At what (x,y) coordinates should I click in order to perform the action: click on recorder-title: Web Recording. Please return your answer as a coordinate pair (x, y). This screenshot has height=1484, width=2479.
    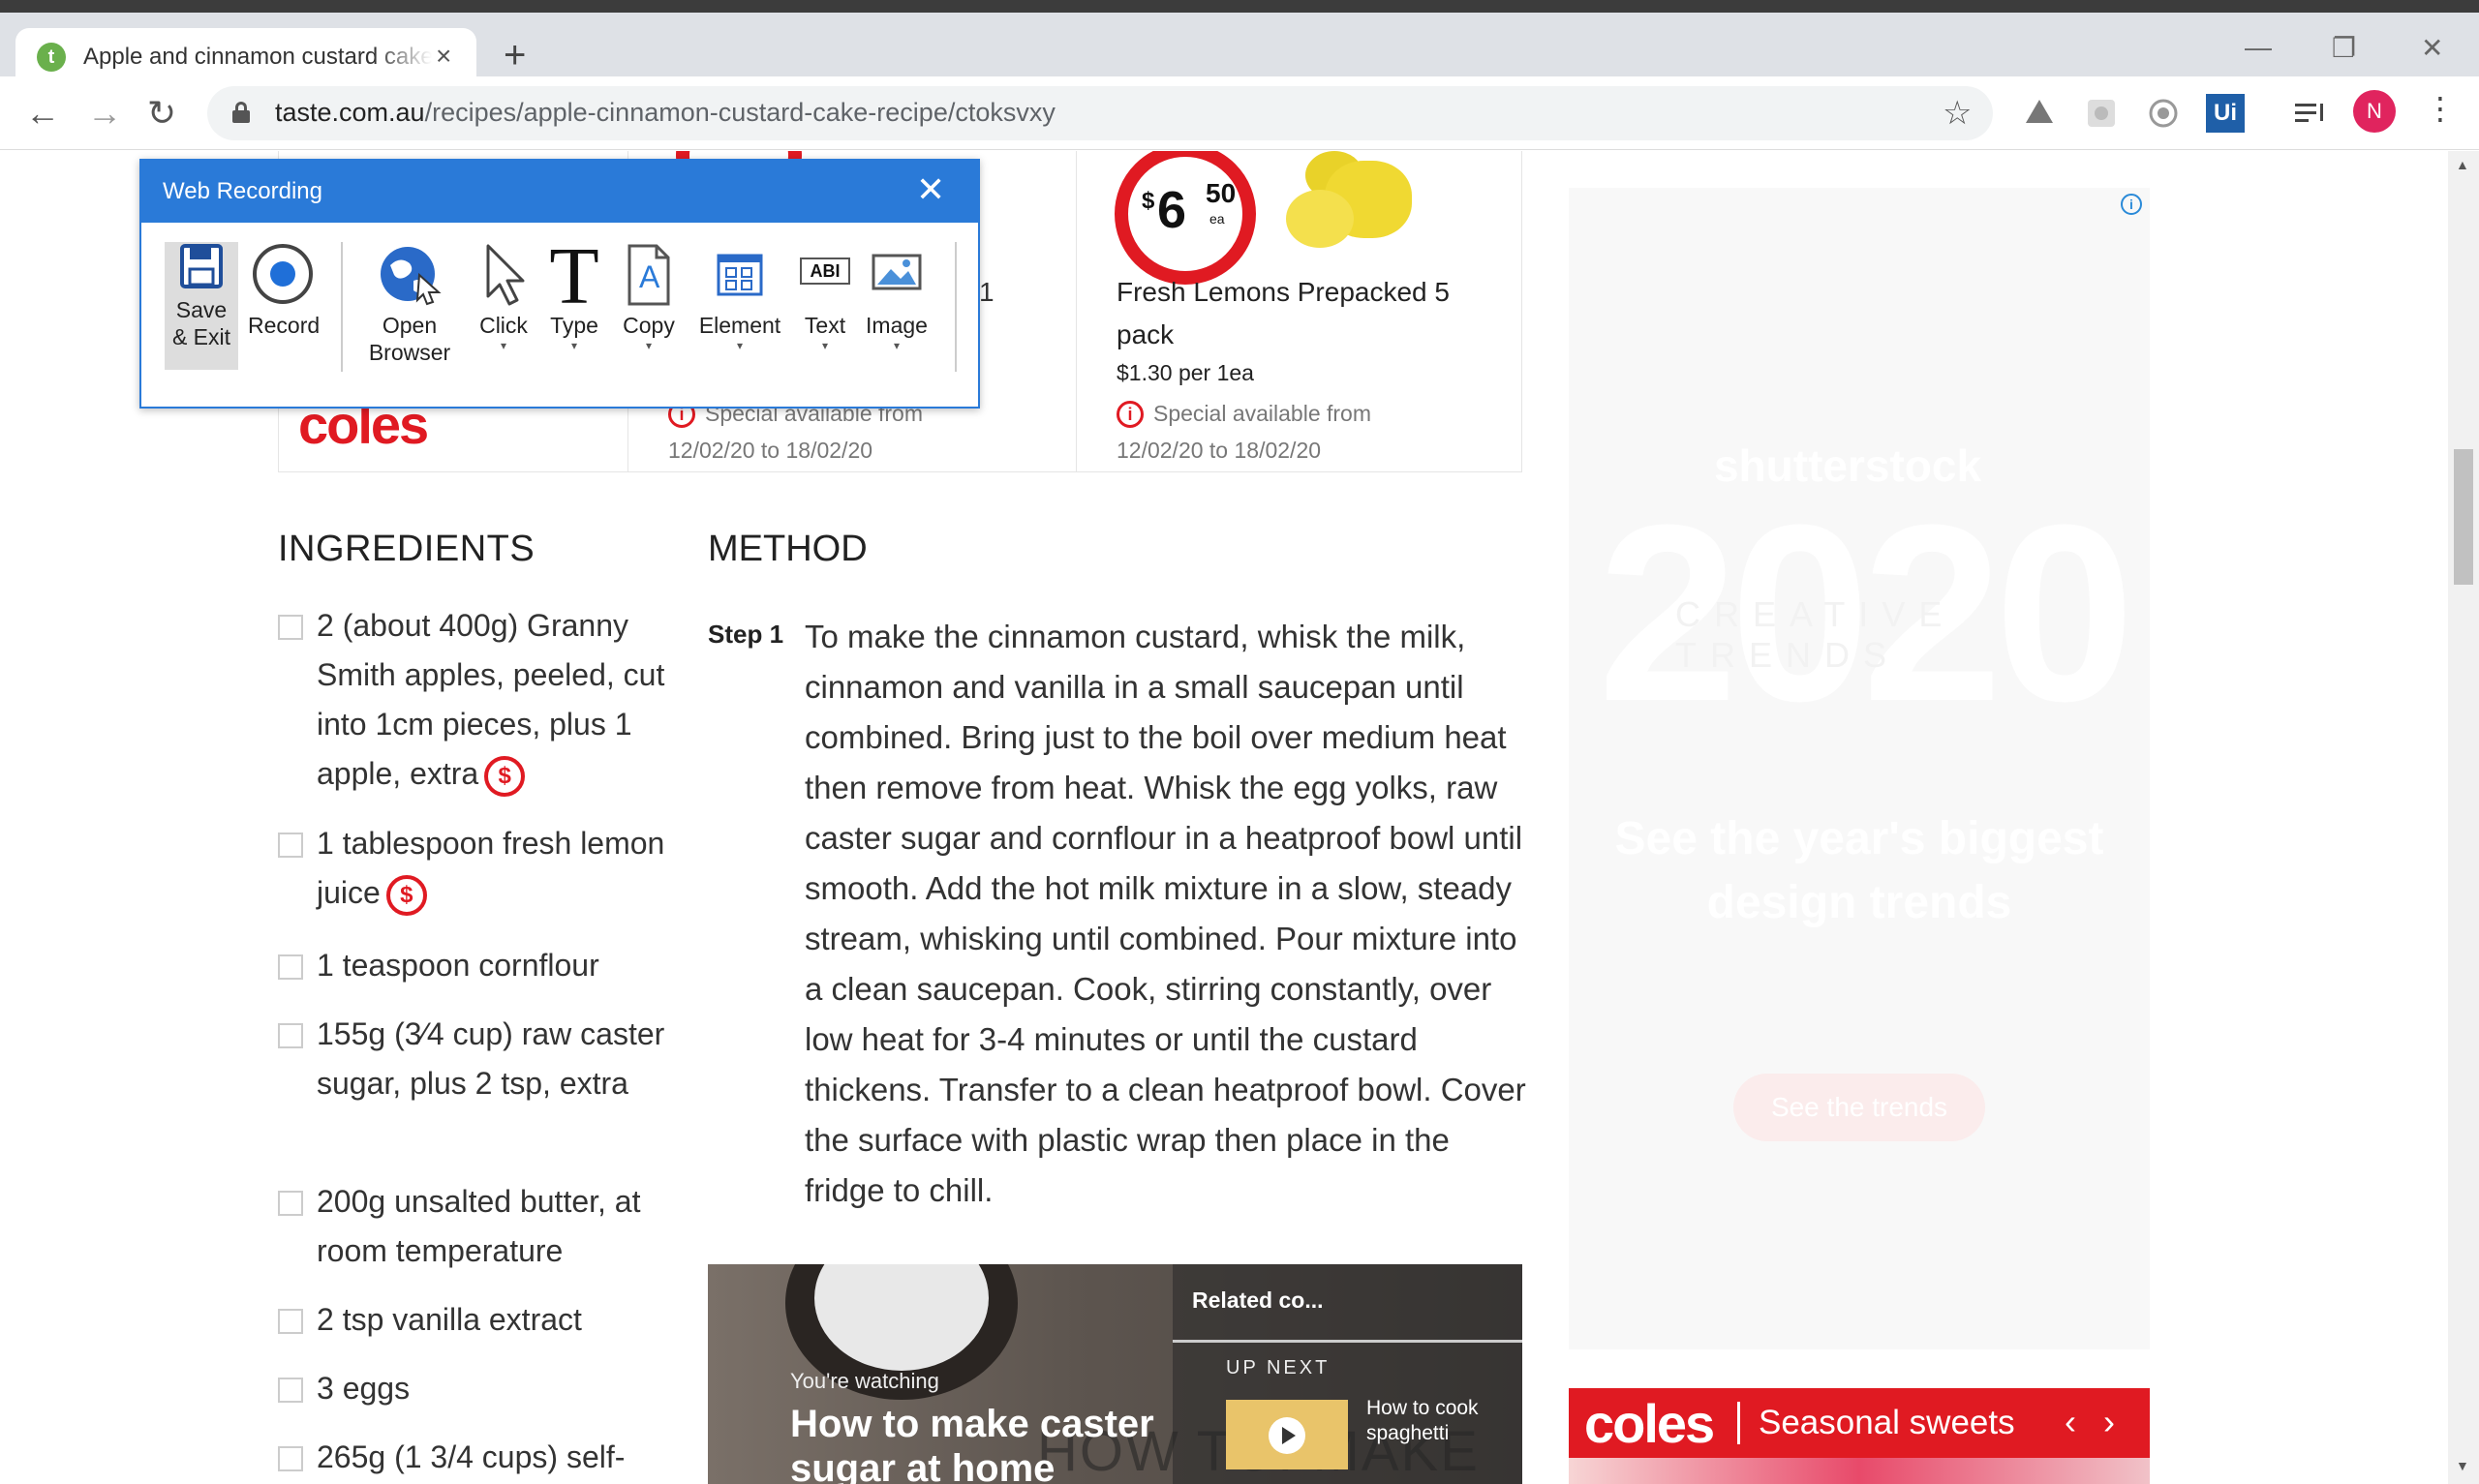
    Looking at the image, I should click on (242, 191).